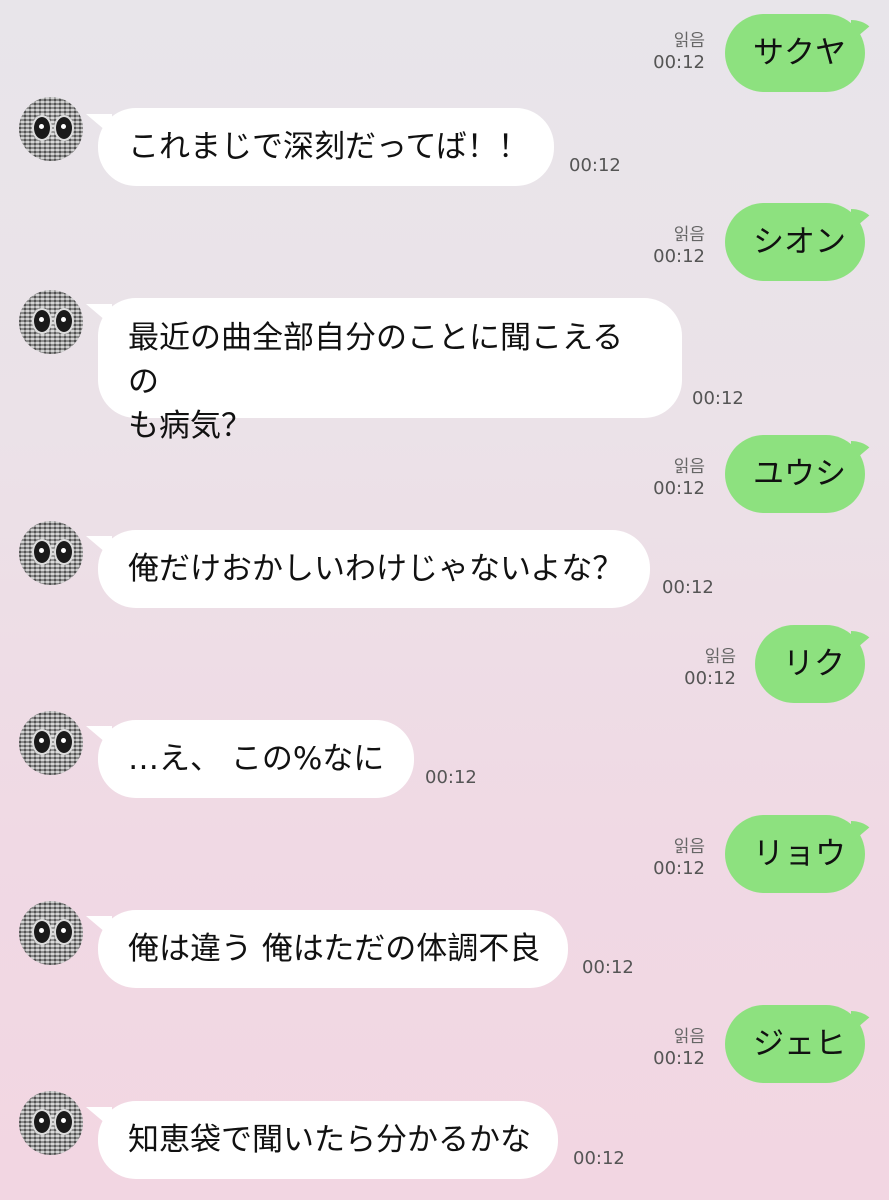 Image resolution: width=889 pixels, height=1200 pixels. Describe the element at coordinates (795, 854) in the screenshot. I see `outgoing-message-bubble: リョウ` at that location.